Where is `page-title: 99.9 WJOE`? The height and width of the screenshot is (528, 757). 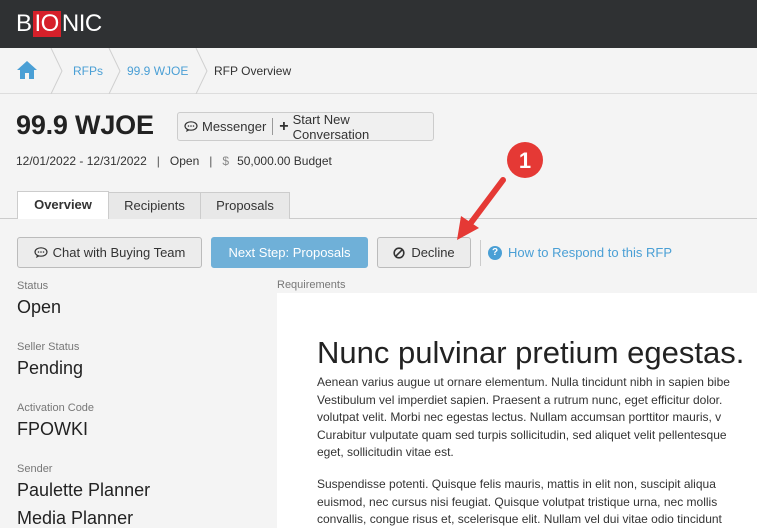
page-title: 99.9 WJOE is located at coordinates (85, 125).